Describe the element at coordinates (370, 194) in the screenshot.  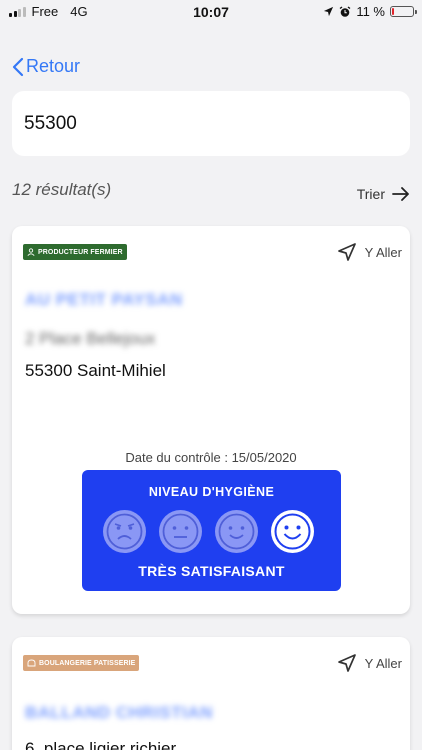
I see `sort-label: Trier` at that location.